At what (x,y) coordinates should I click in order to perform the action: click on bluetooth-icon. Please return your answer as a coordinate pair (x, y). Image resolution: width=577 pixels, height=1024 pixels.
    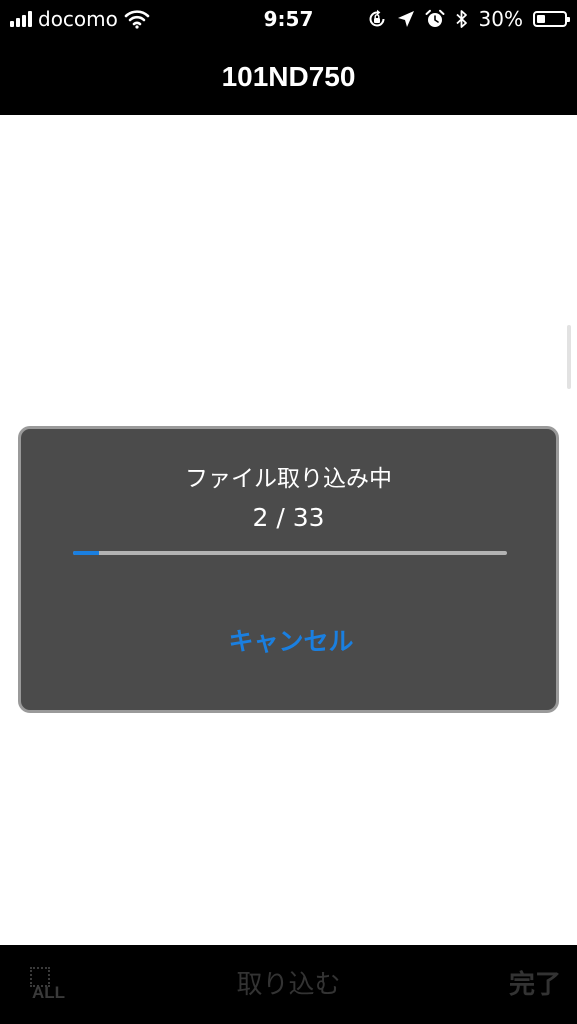
    Looking at the image, I should click on (461, 19).